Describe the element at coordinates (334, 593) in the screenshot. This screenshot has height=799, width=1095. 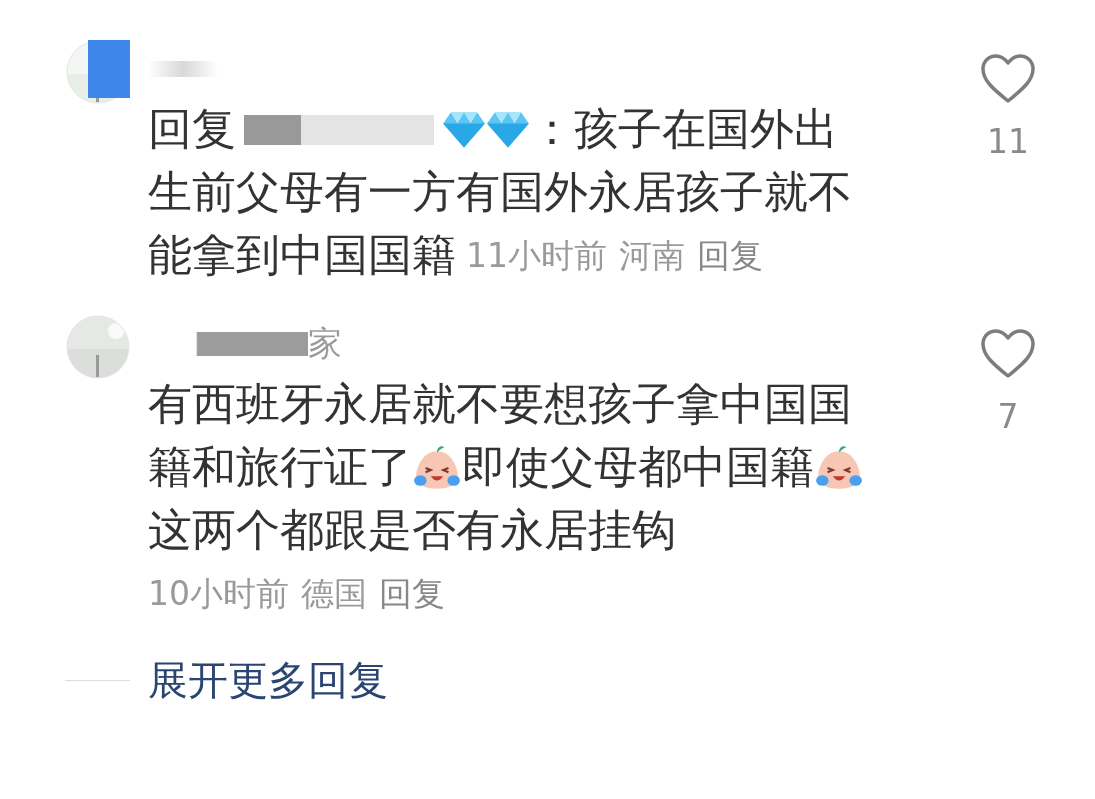
I see `comment-location: 德国` at that location.